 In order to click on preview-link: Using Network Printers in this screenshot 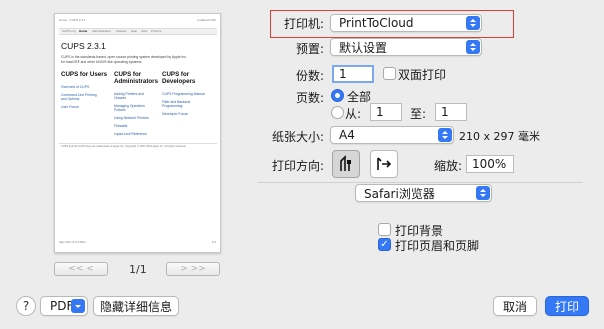, I will do `click(131, 118)`.